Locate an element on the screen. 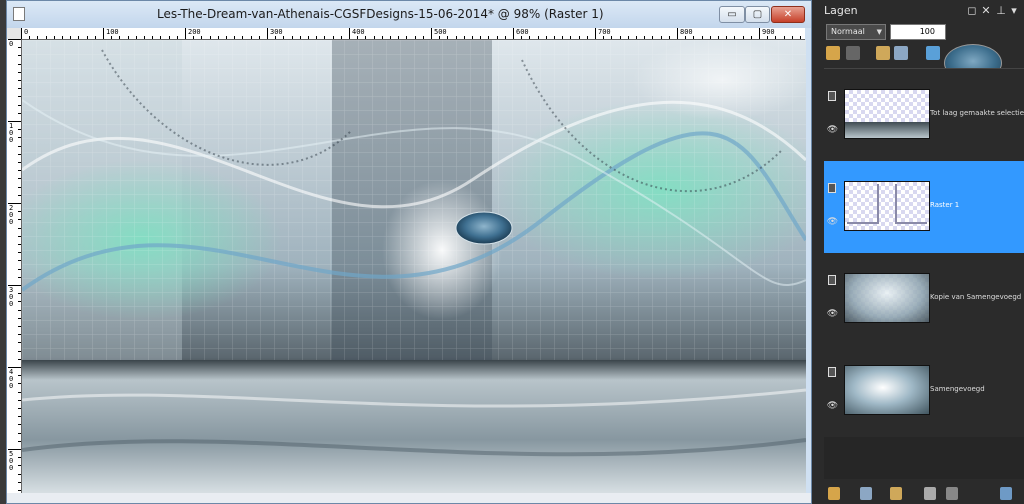 The image size is (1024, 504). vertical-ruler: 0 100 200 300 400 500 is located at coordinates (14, 266).